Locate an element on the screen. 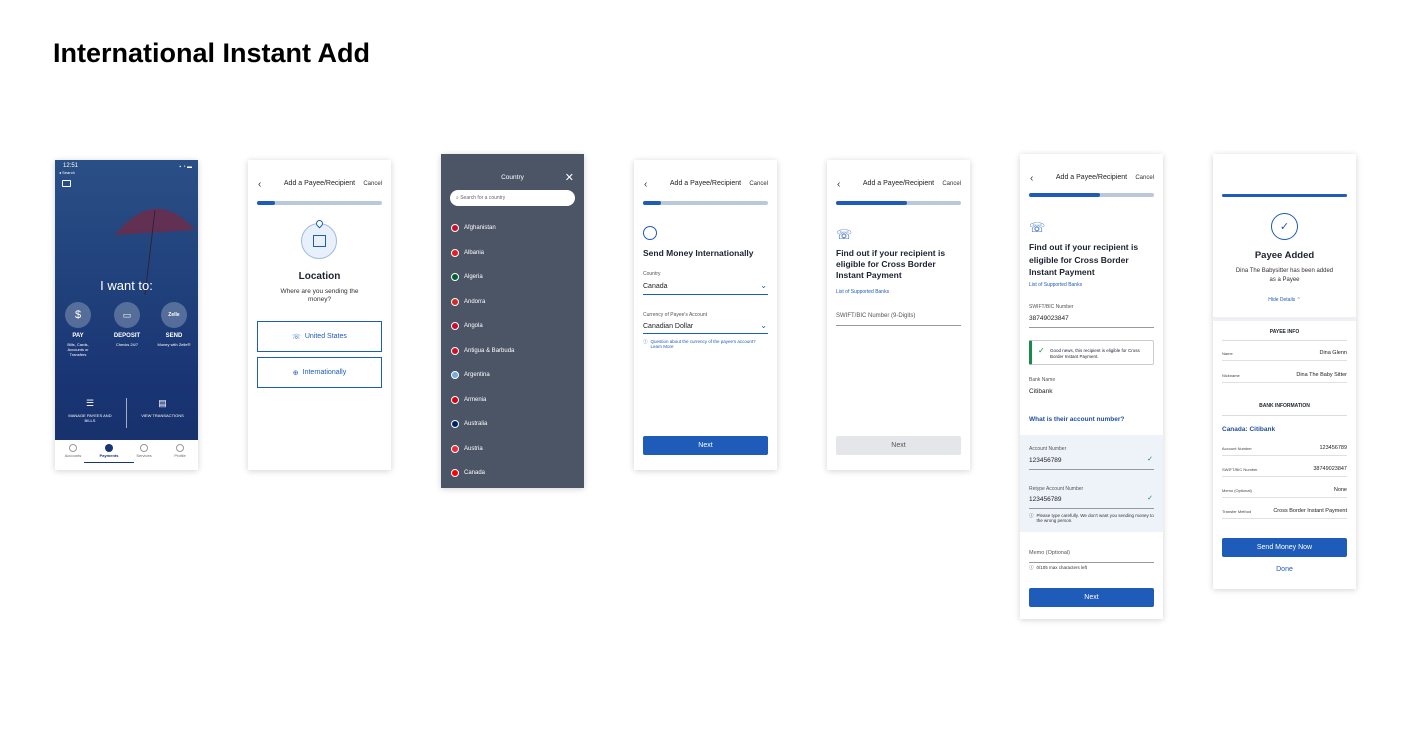  country-item: Albania is located at coordinates (468, 252).